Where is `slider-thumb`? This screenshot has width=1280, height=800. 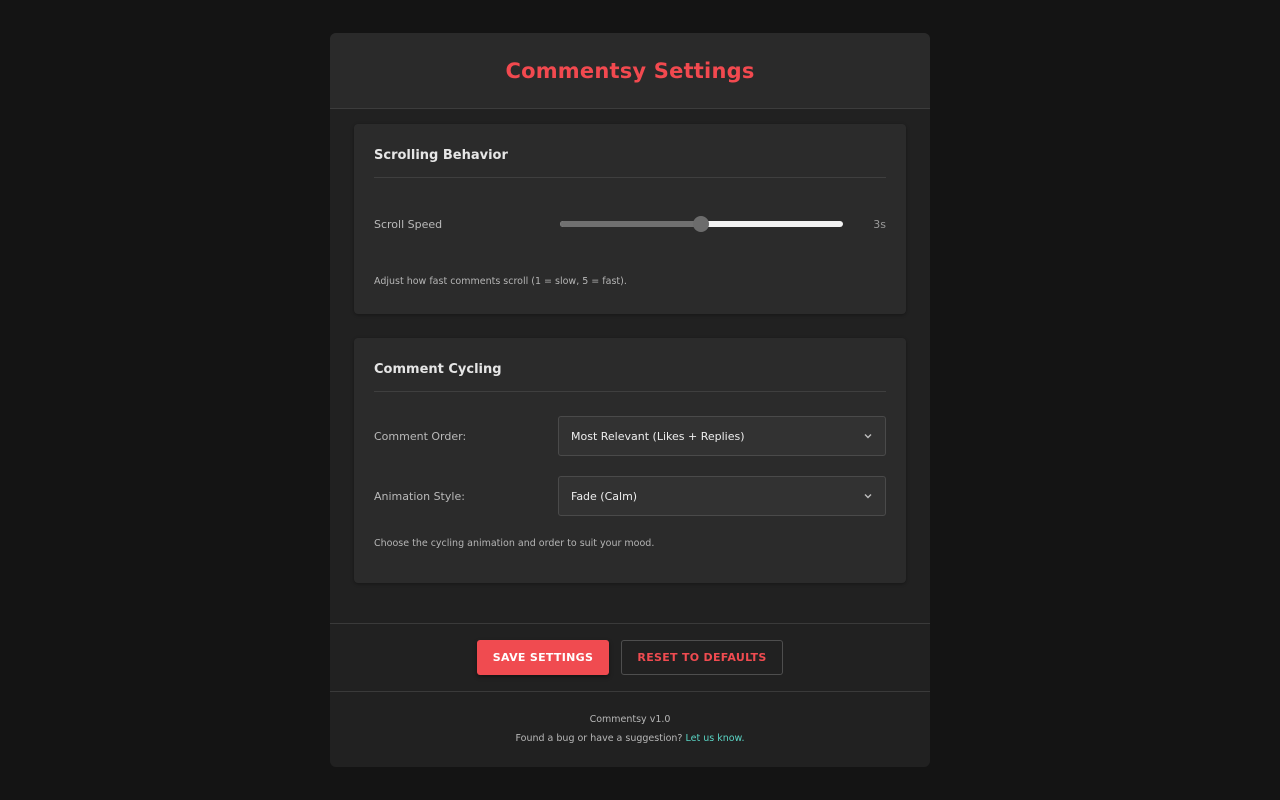
slider-thumb is located at coordinates (701, 224).